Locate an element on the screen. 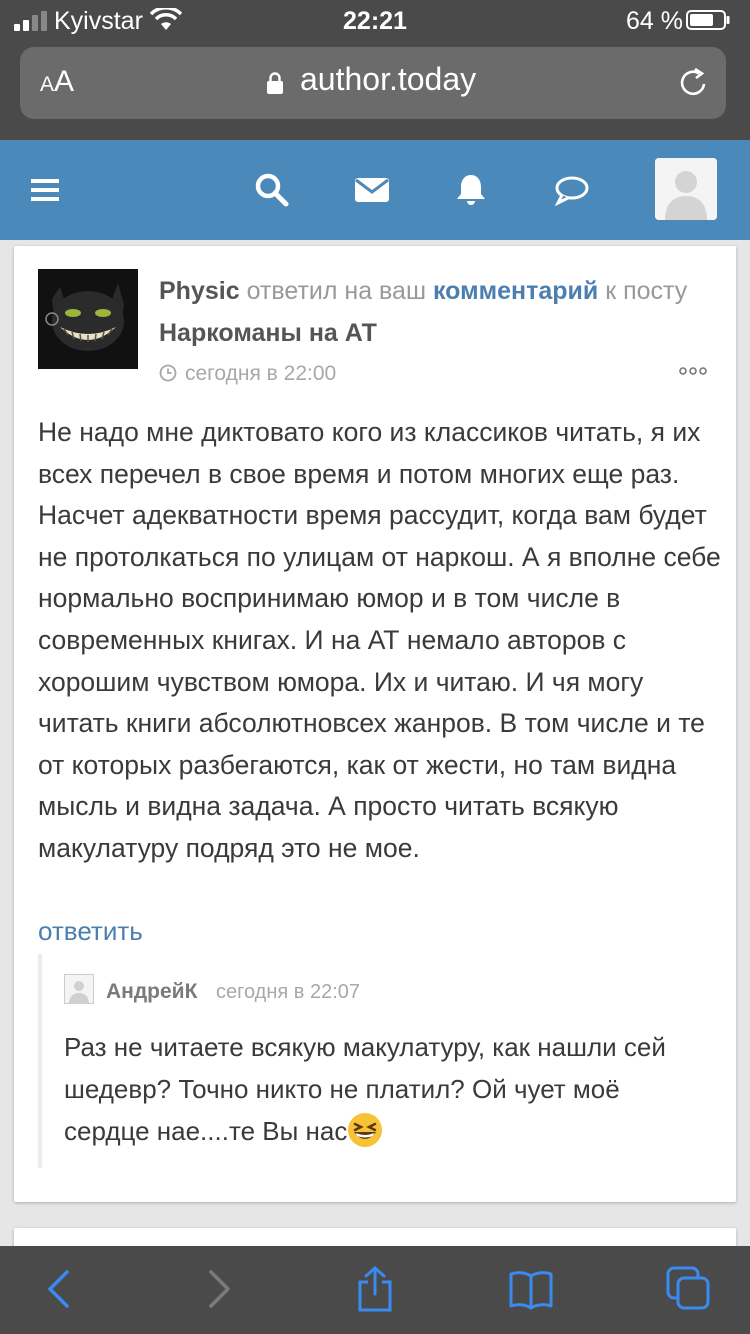  search-icon is located at coordinates (272, 190).